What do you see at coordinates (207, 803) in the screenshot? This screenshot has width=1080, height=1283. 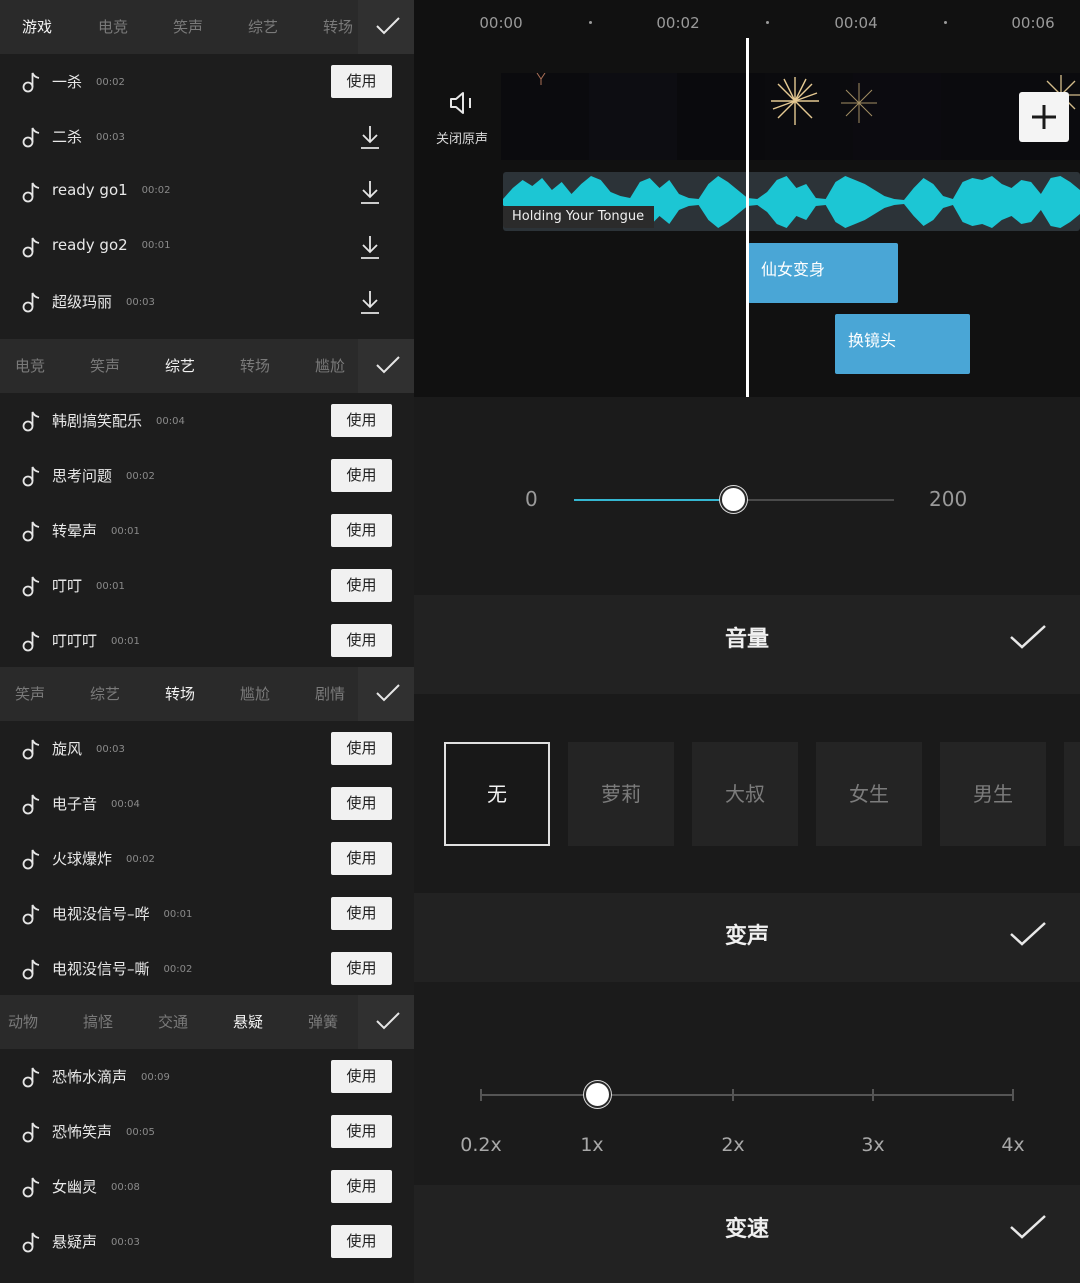 I see `sound-list-item: 电子音 00:04 使用` at bounding box center [207, 803].